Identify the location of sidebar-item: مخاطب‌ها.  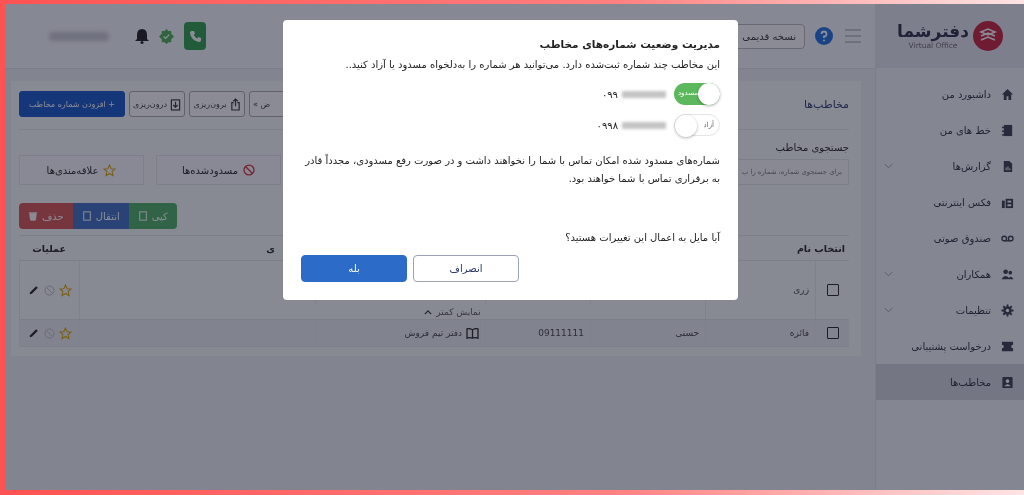
(950, 382).